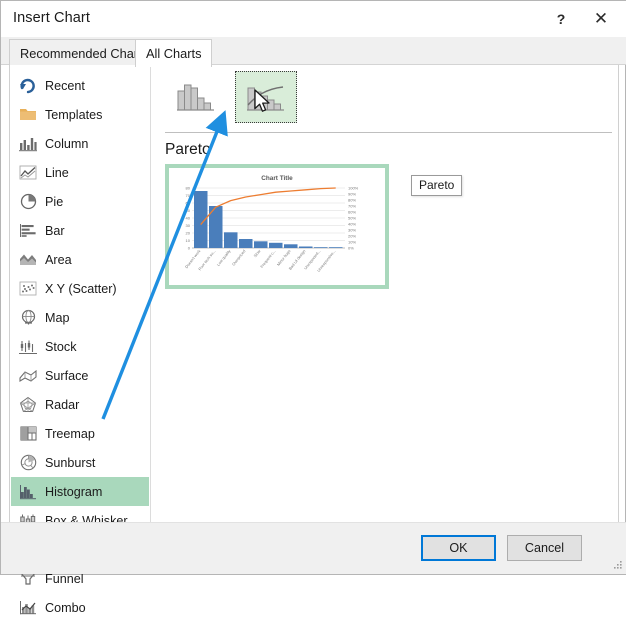 The image size is (626, 622). What do you see at coordinates (28, 202) in the screenshot?
I see `pie-icon` at bounding box center [28, 202].